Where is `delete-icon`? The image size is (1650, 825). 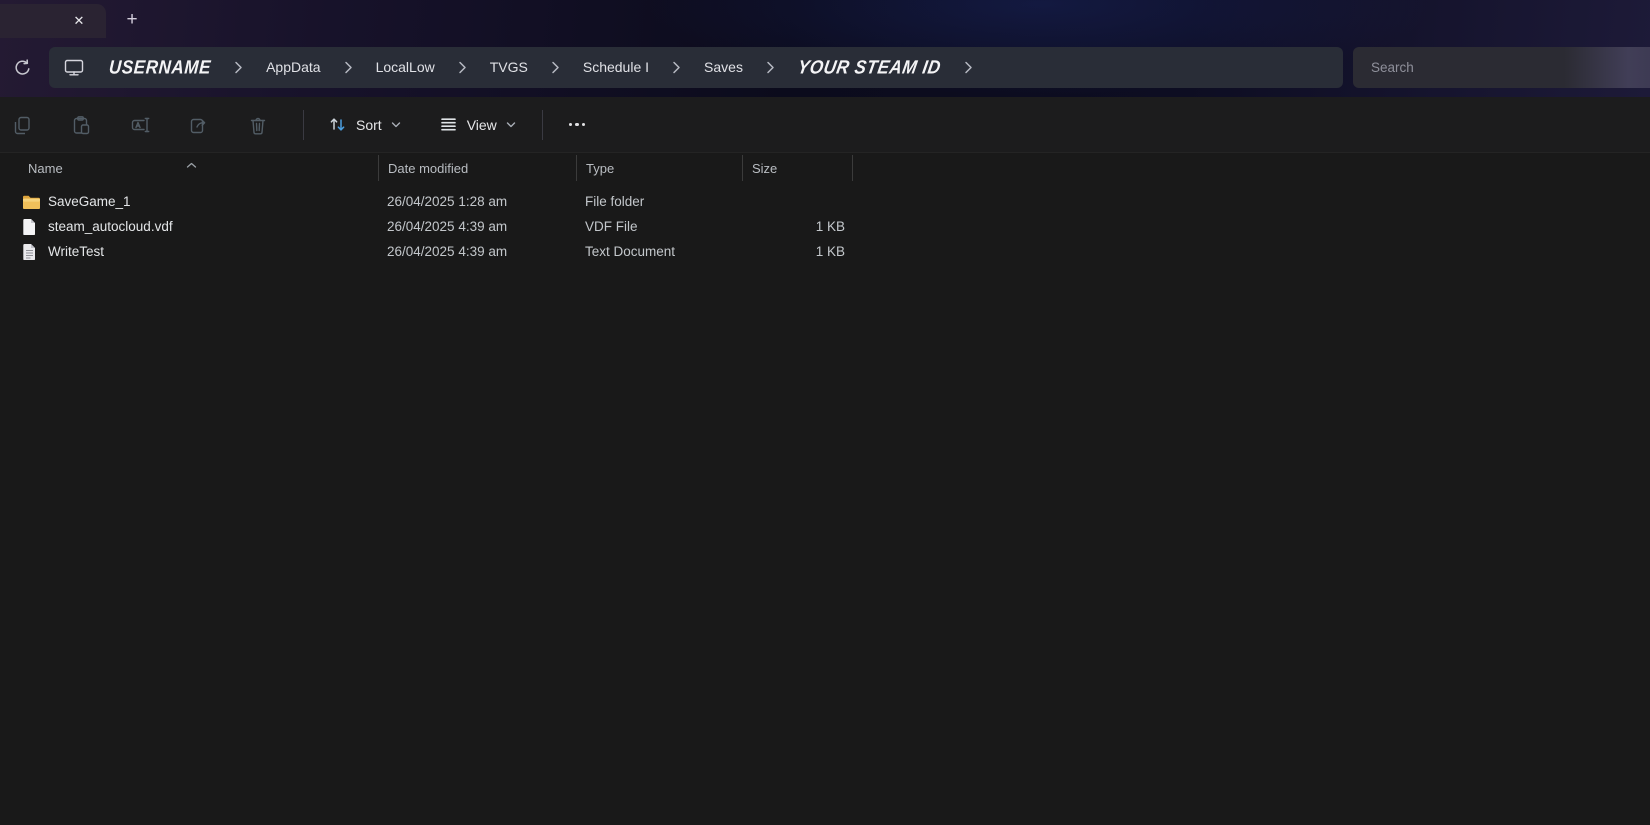
delete-icon is located at coordinates (258, 125).